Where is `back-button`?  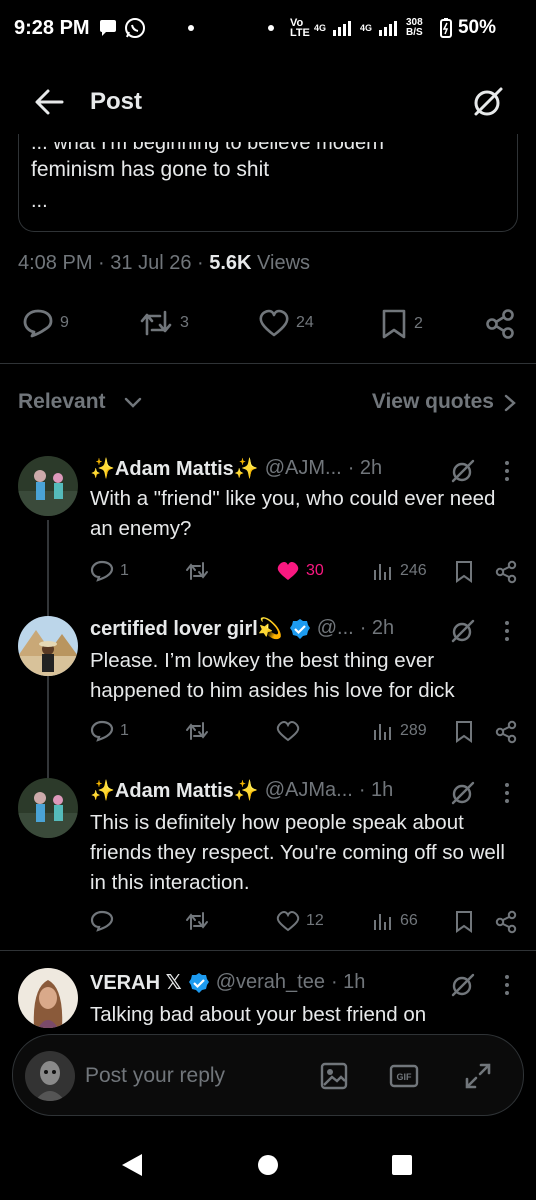
back-button is located at coordinates (49, 102).